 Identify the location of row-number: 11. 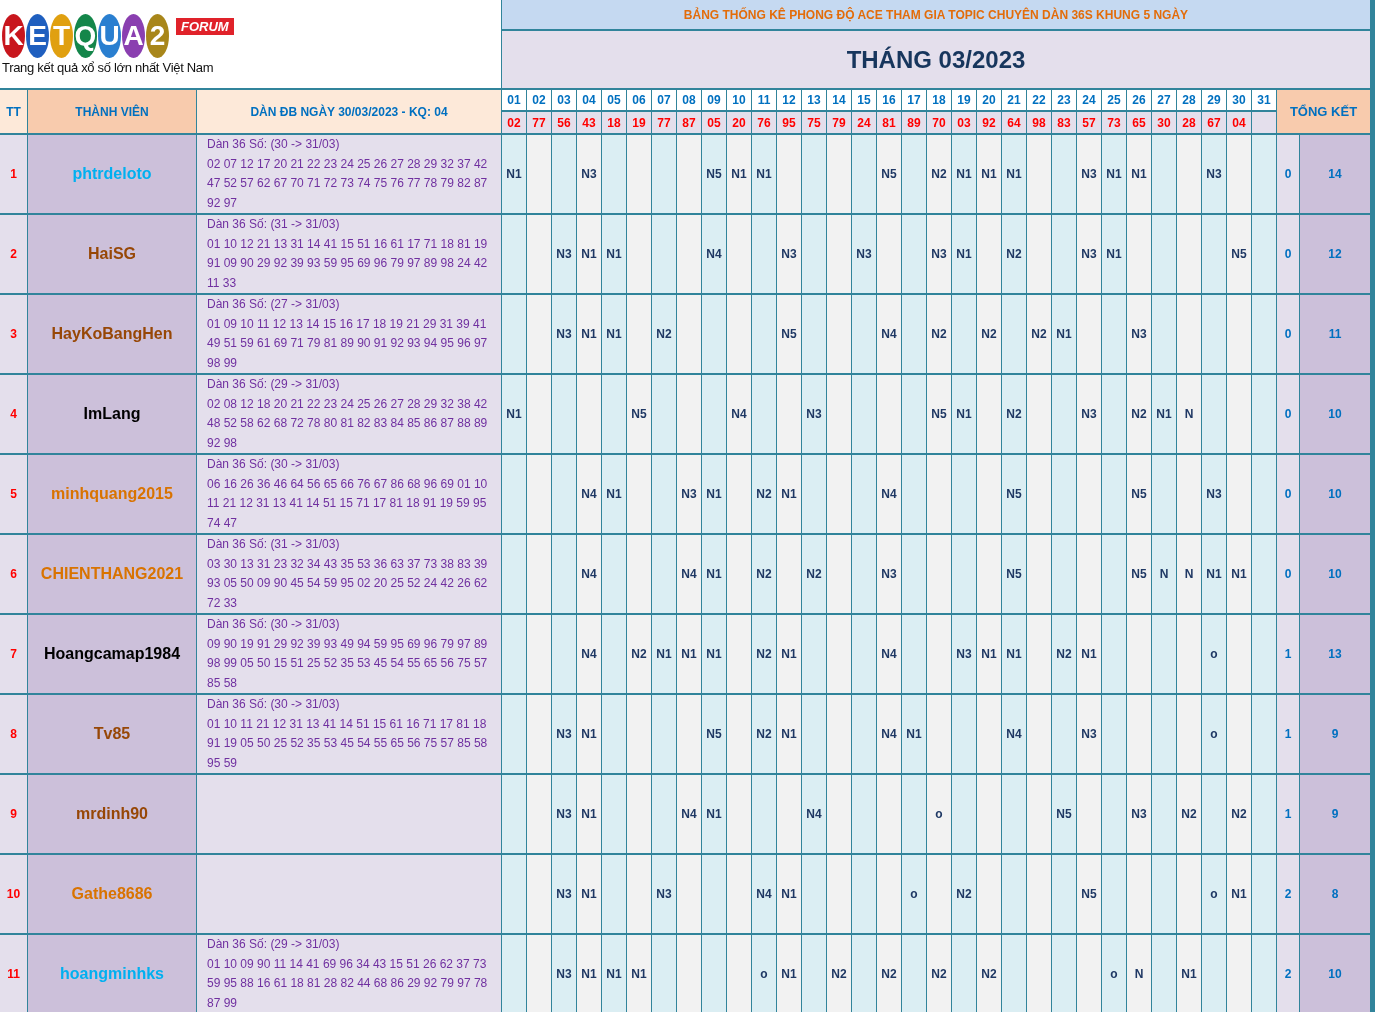
(13, 973).